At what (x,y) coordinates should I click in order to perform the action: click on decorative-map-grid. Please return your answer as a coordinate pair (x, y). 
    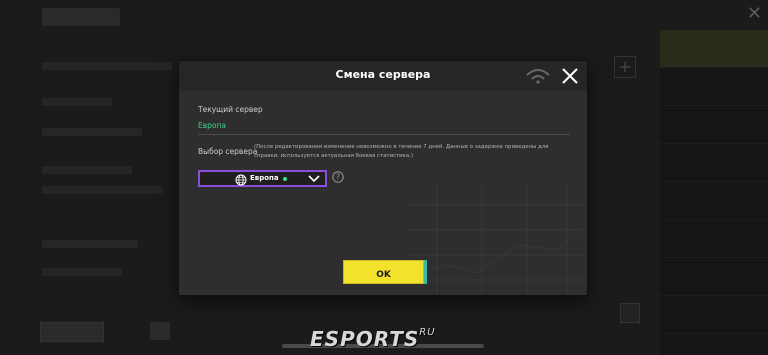
    Looking at the image, I should click on (497, 240).